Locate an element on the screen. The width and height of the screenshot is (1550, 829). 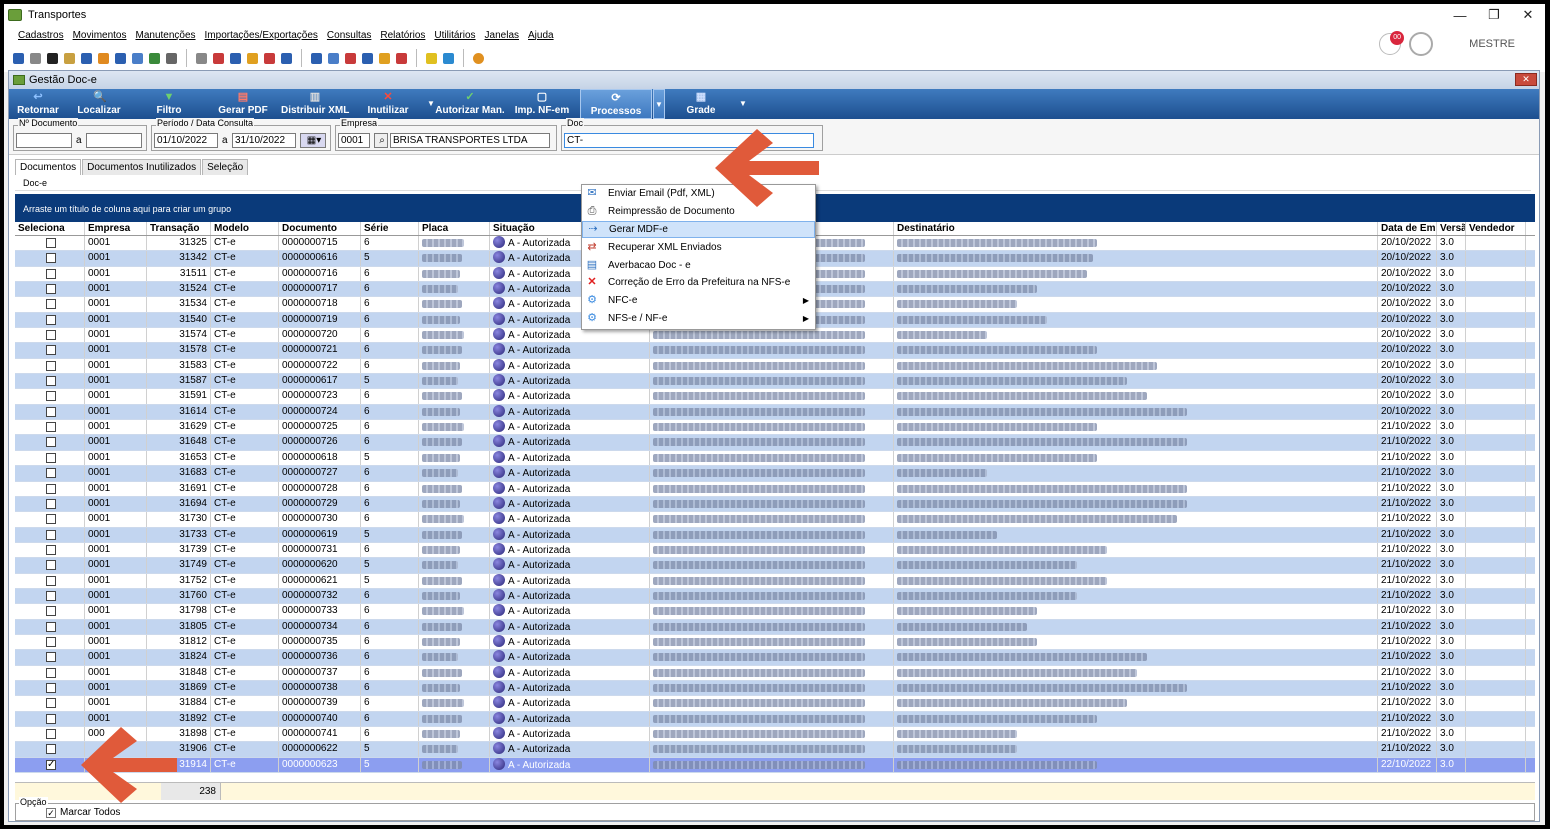
col-vendedor: Vendedor is located at coordinates (1496, 228).